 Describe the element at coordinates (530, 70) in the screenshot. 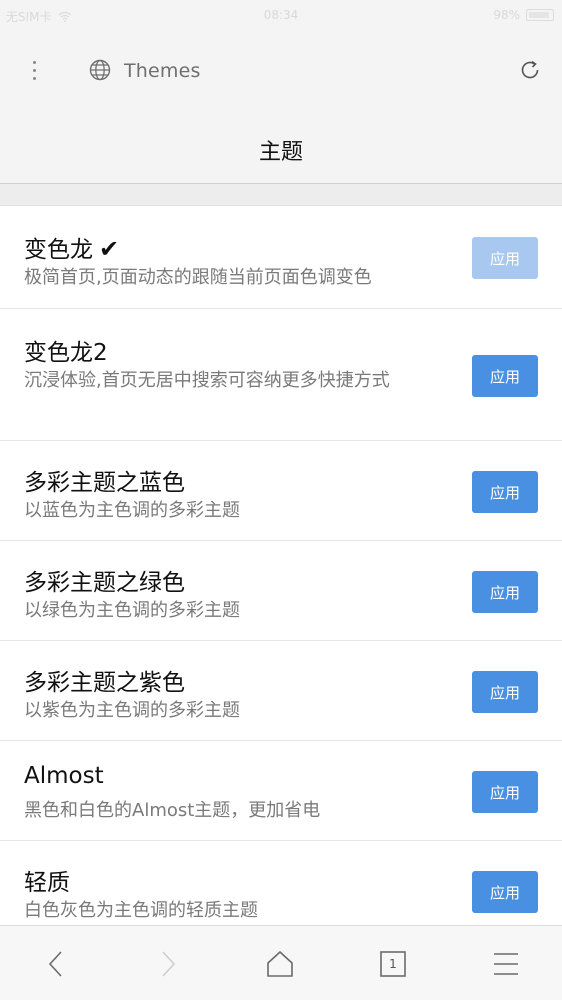

I see `refresh-icon` at that location.